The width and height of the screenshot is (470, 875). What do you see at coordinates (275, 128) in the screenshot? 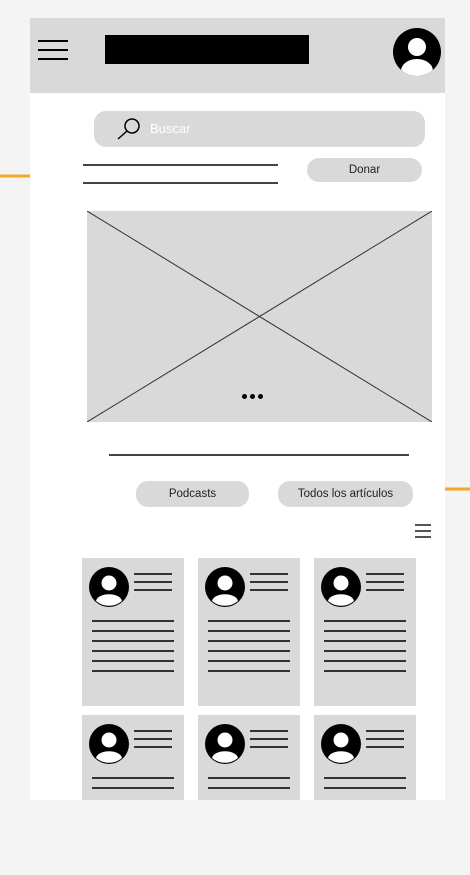
I see `search-input` at bounding box center [275, 128].